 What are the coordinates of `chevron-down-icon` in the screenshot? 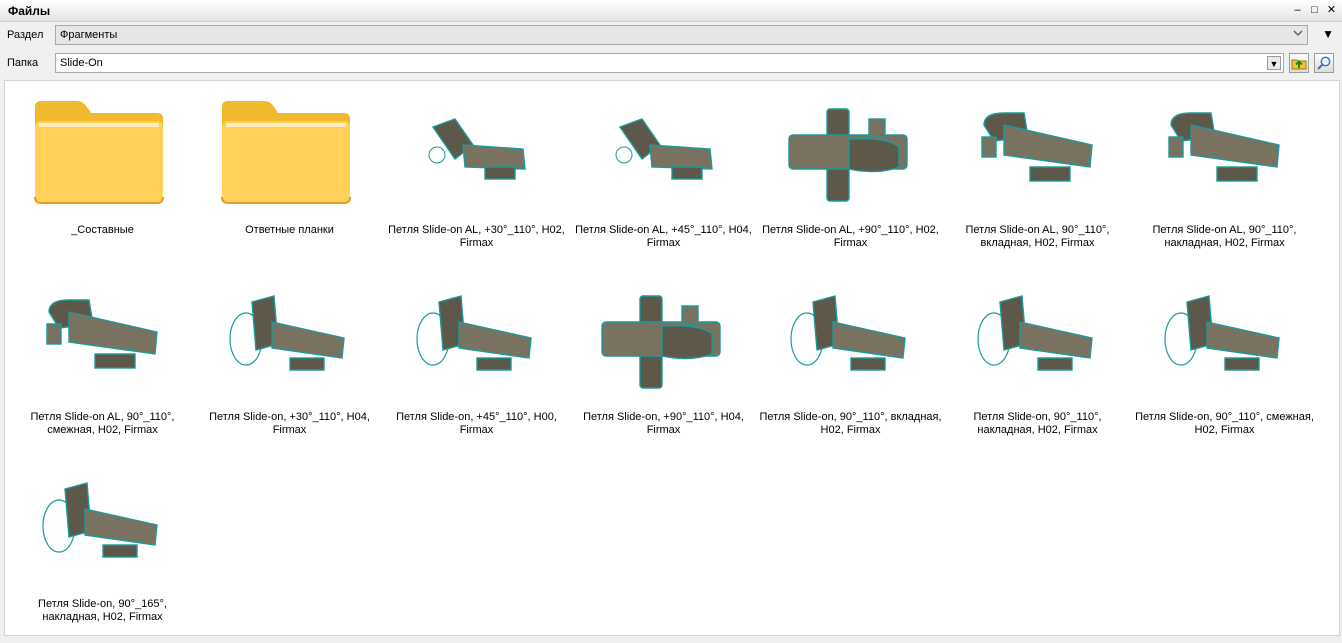 It's located at (1298, 35).